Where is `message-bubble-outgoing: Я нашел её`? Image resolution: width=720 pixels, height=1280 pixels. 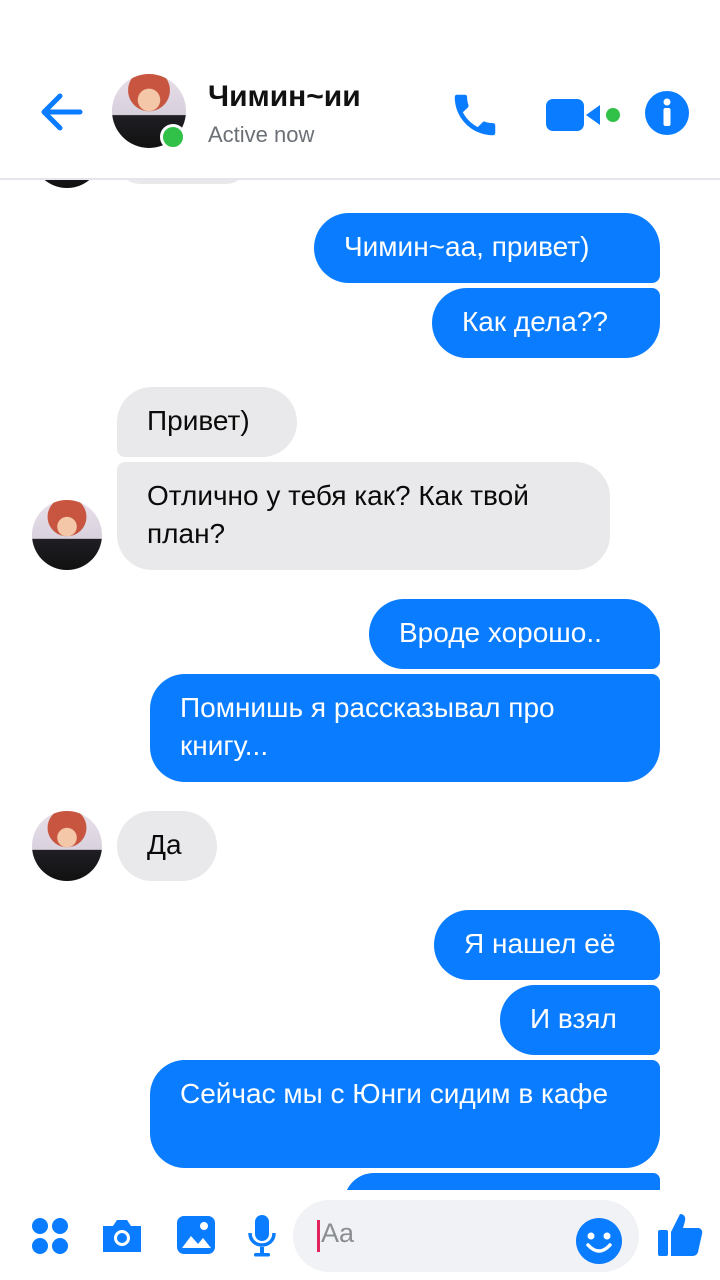
message-bubble-outgoing: Я нашел её is located at coordinates (547, 945).